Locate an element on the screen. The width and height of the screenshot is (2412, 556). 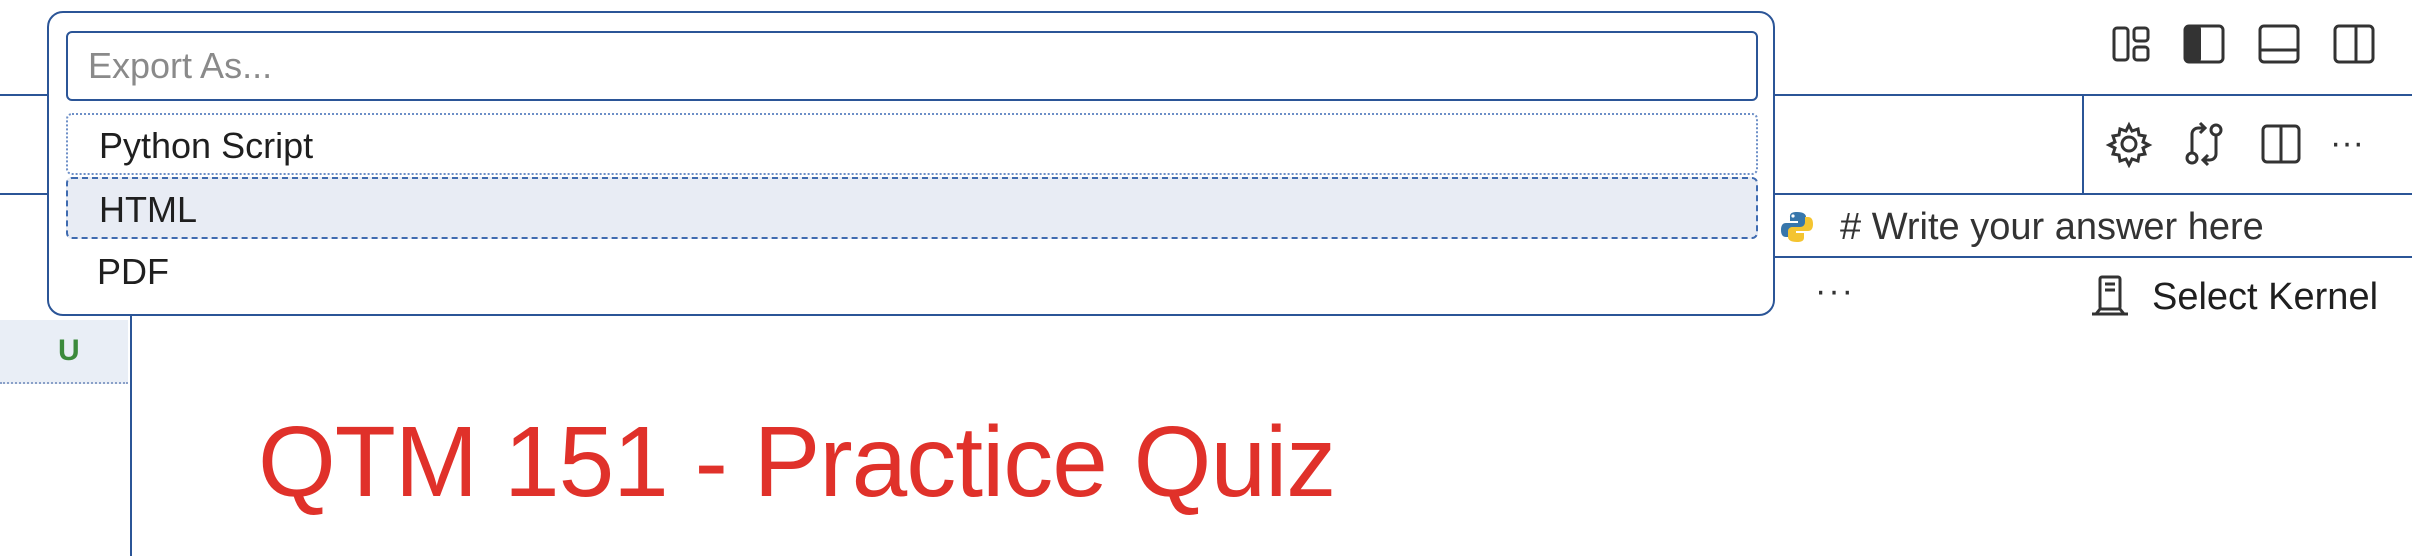
notebook-title: QTM 151 - Practice Quiz is located at coordinates (797, 462).